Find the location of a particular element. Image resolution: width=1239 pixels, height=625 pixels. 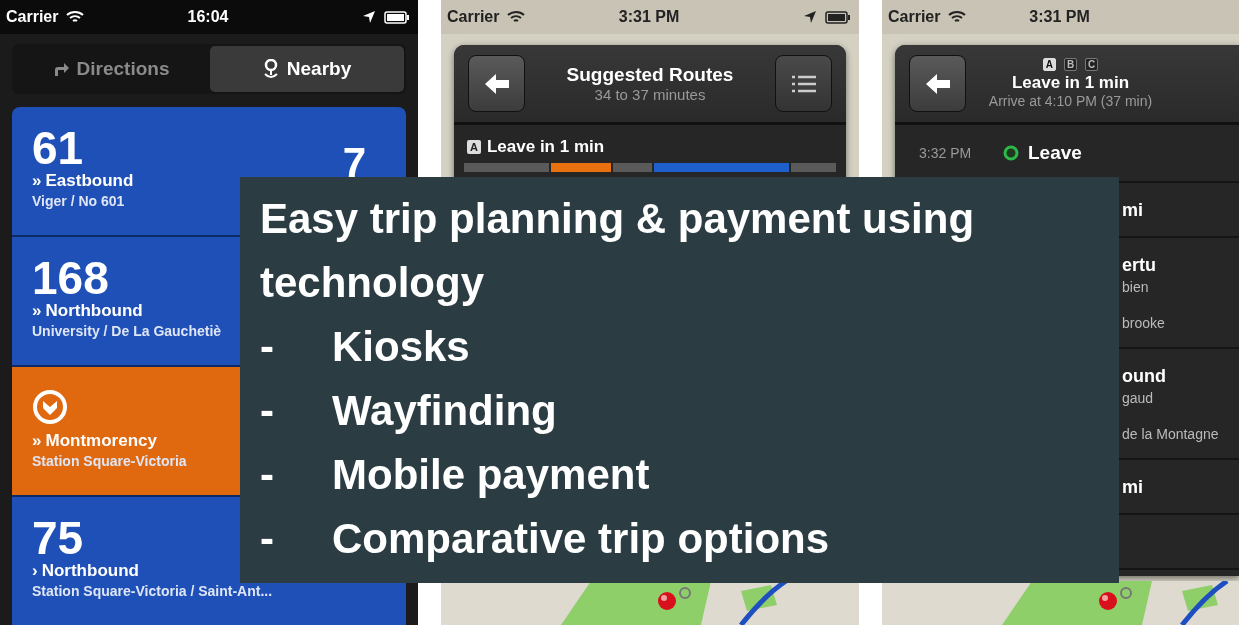

tab: Directions is located at coordinates (111, 69).